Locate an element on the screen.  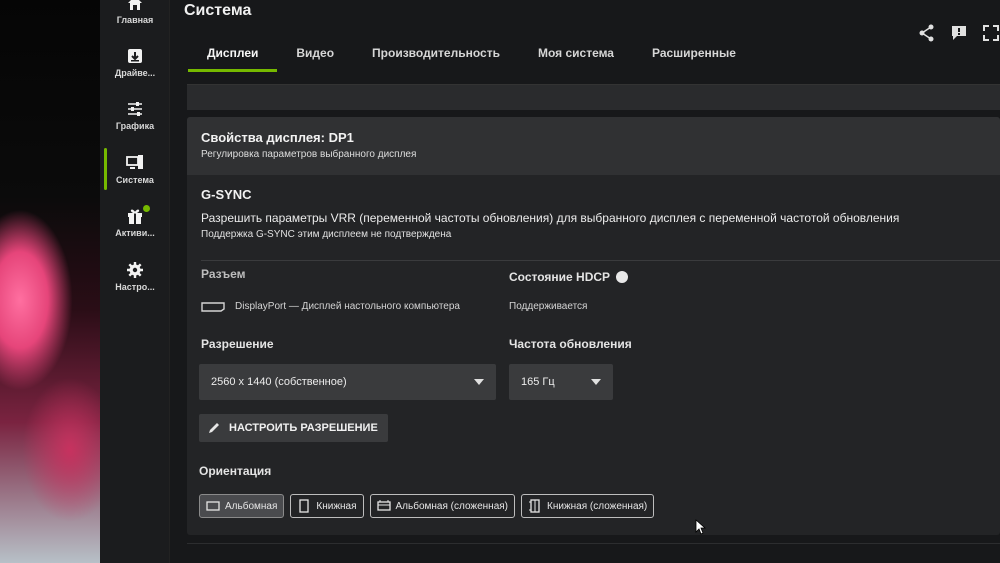
orientation-portrait: Книжная is located at coordinates (327, 506).